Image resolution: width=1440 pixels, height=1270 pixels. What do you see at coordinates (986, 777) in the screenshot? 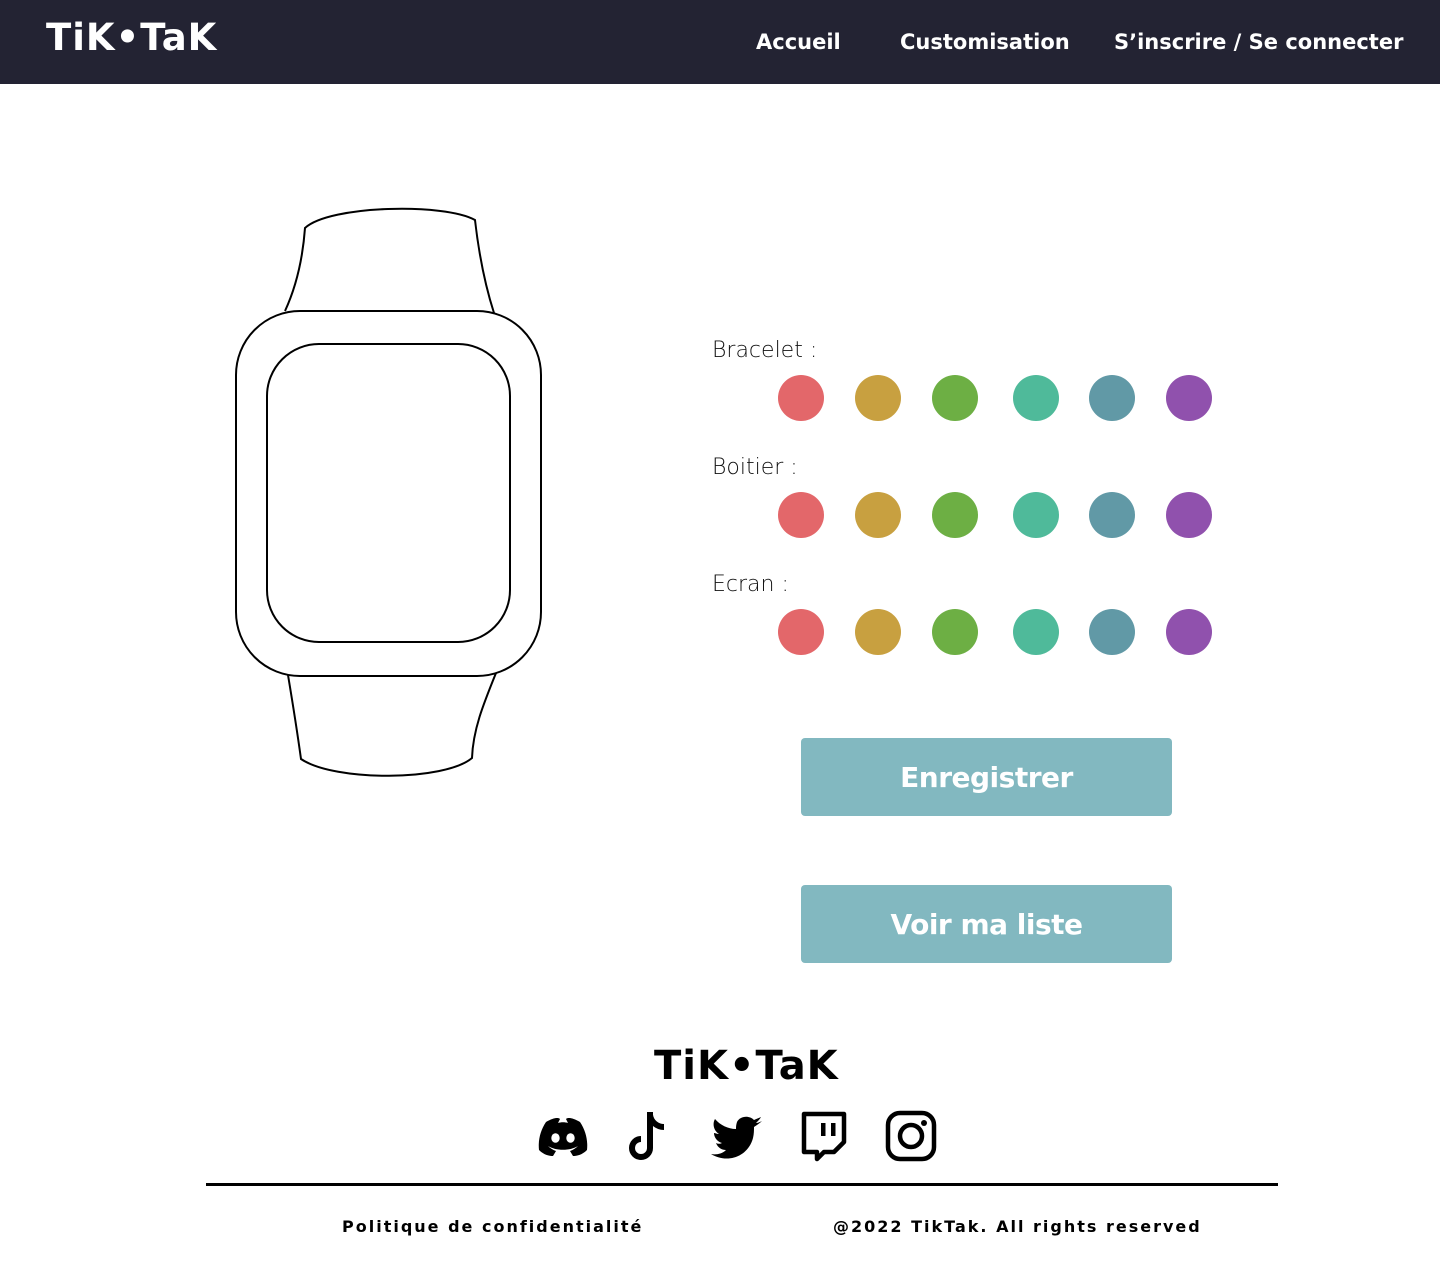
I see `save-button: Enregistrer` at bounding box center [986, 777].